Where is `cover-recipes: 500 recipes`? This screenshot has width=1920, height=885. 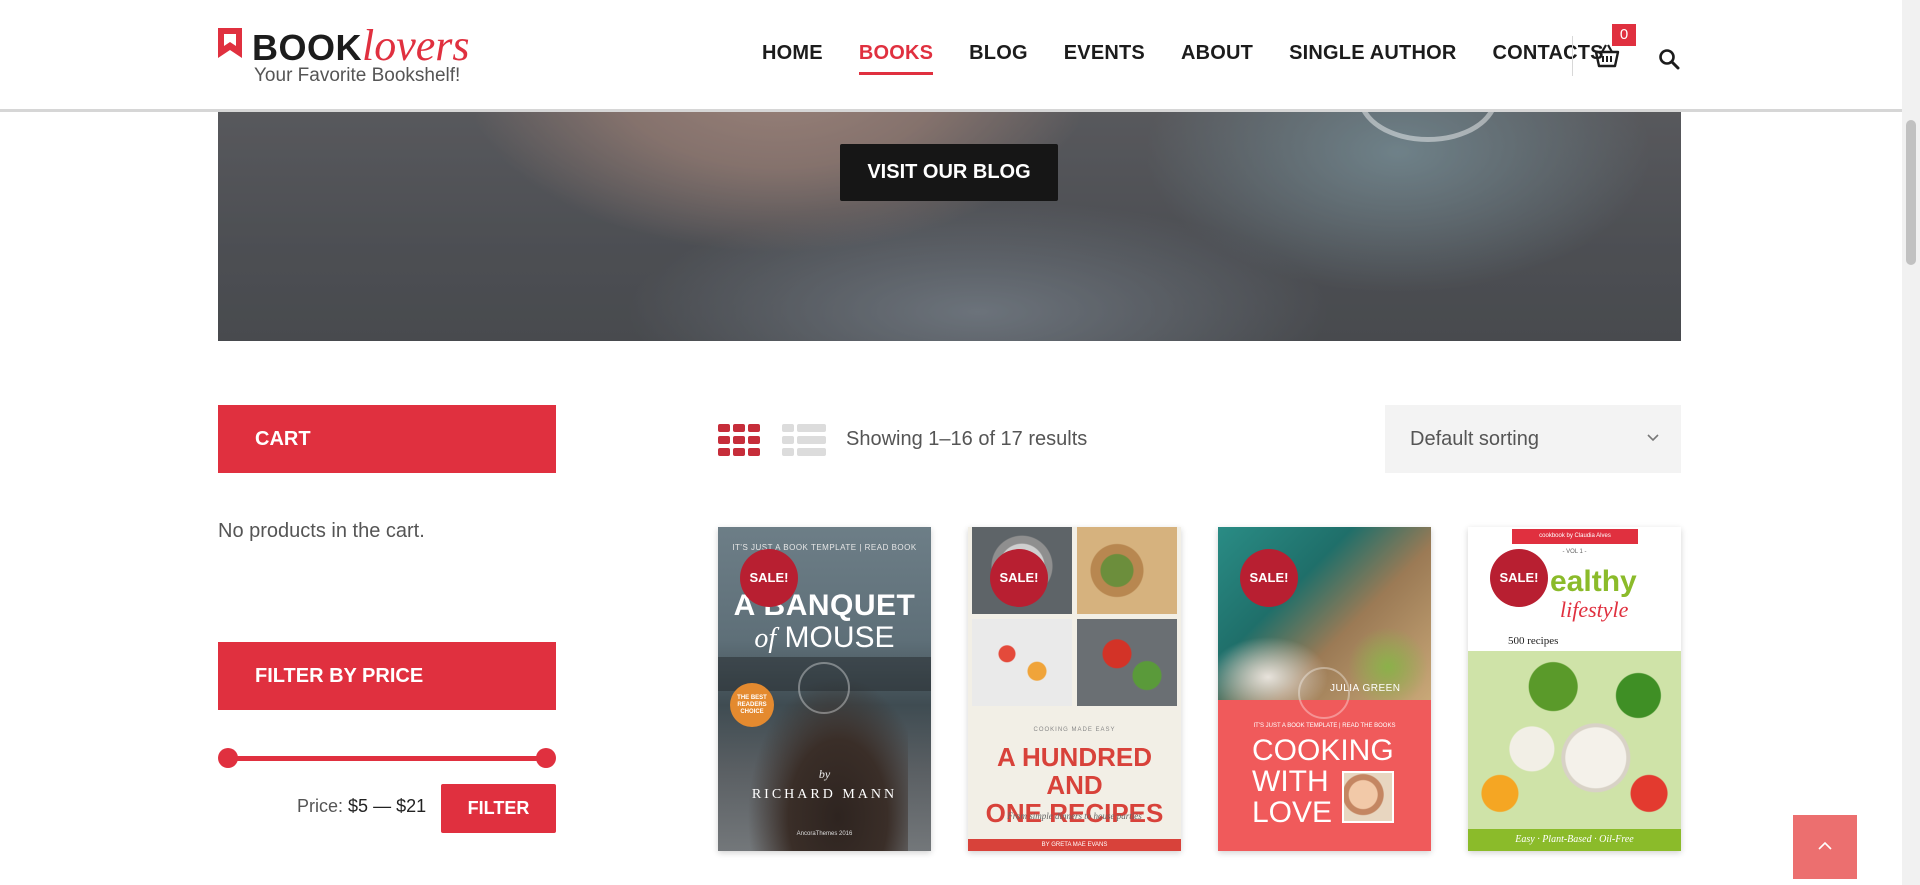
cover-recipes: 500 recipes is located at coordinates (1533, 641).